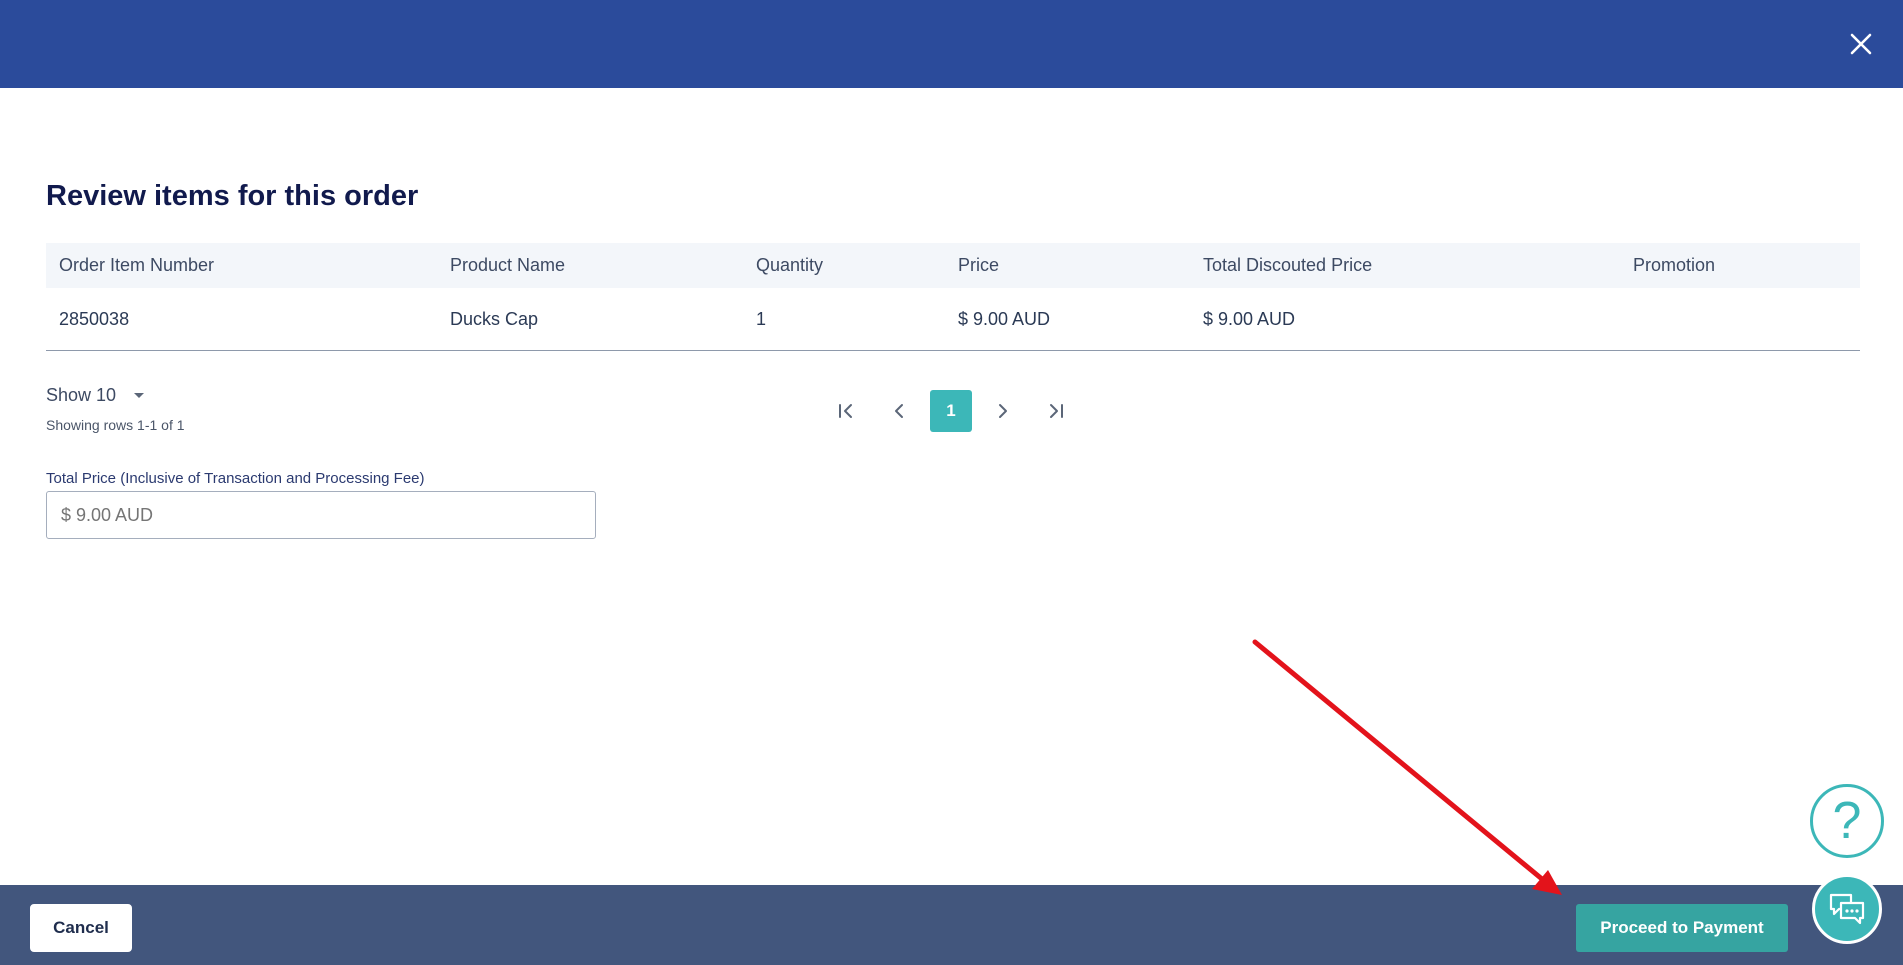 The image size is (1903, 965). Describe the element at coordinates (232, 196) in the screenshot. I see `page-title: Review items for this order` at that location.